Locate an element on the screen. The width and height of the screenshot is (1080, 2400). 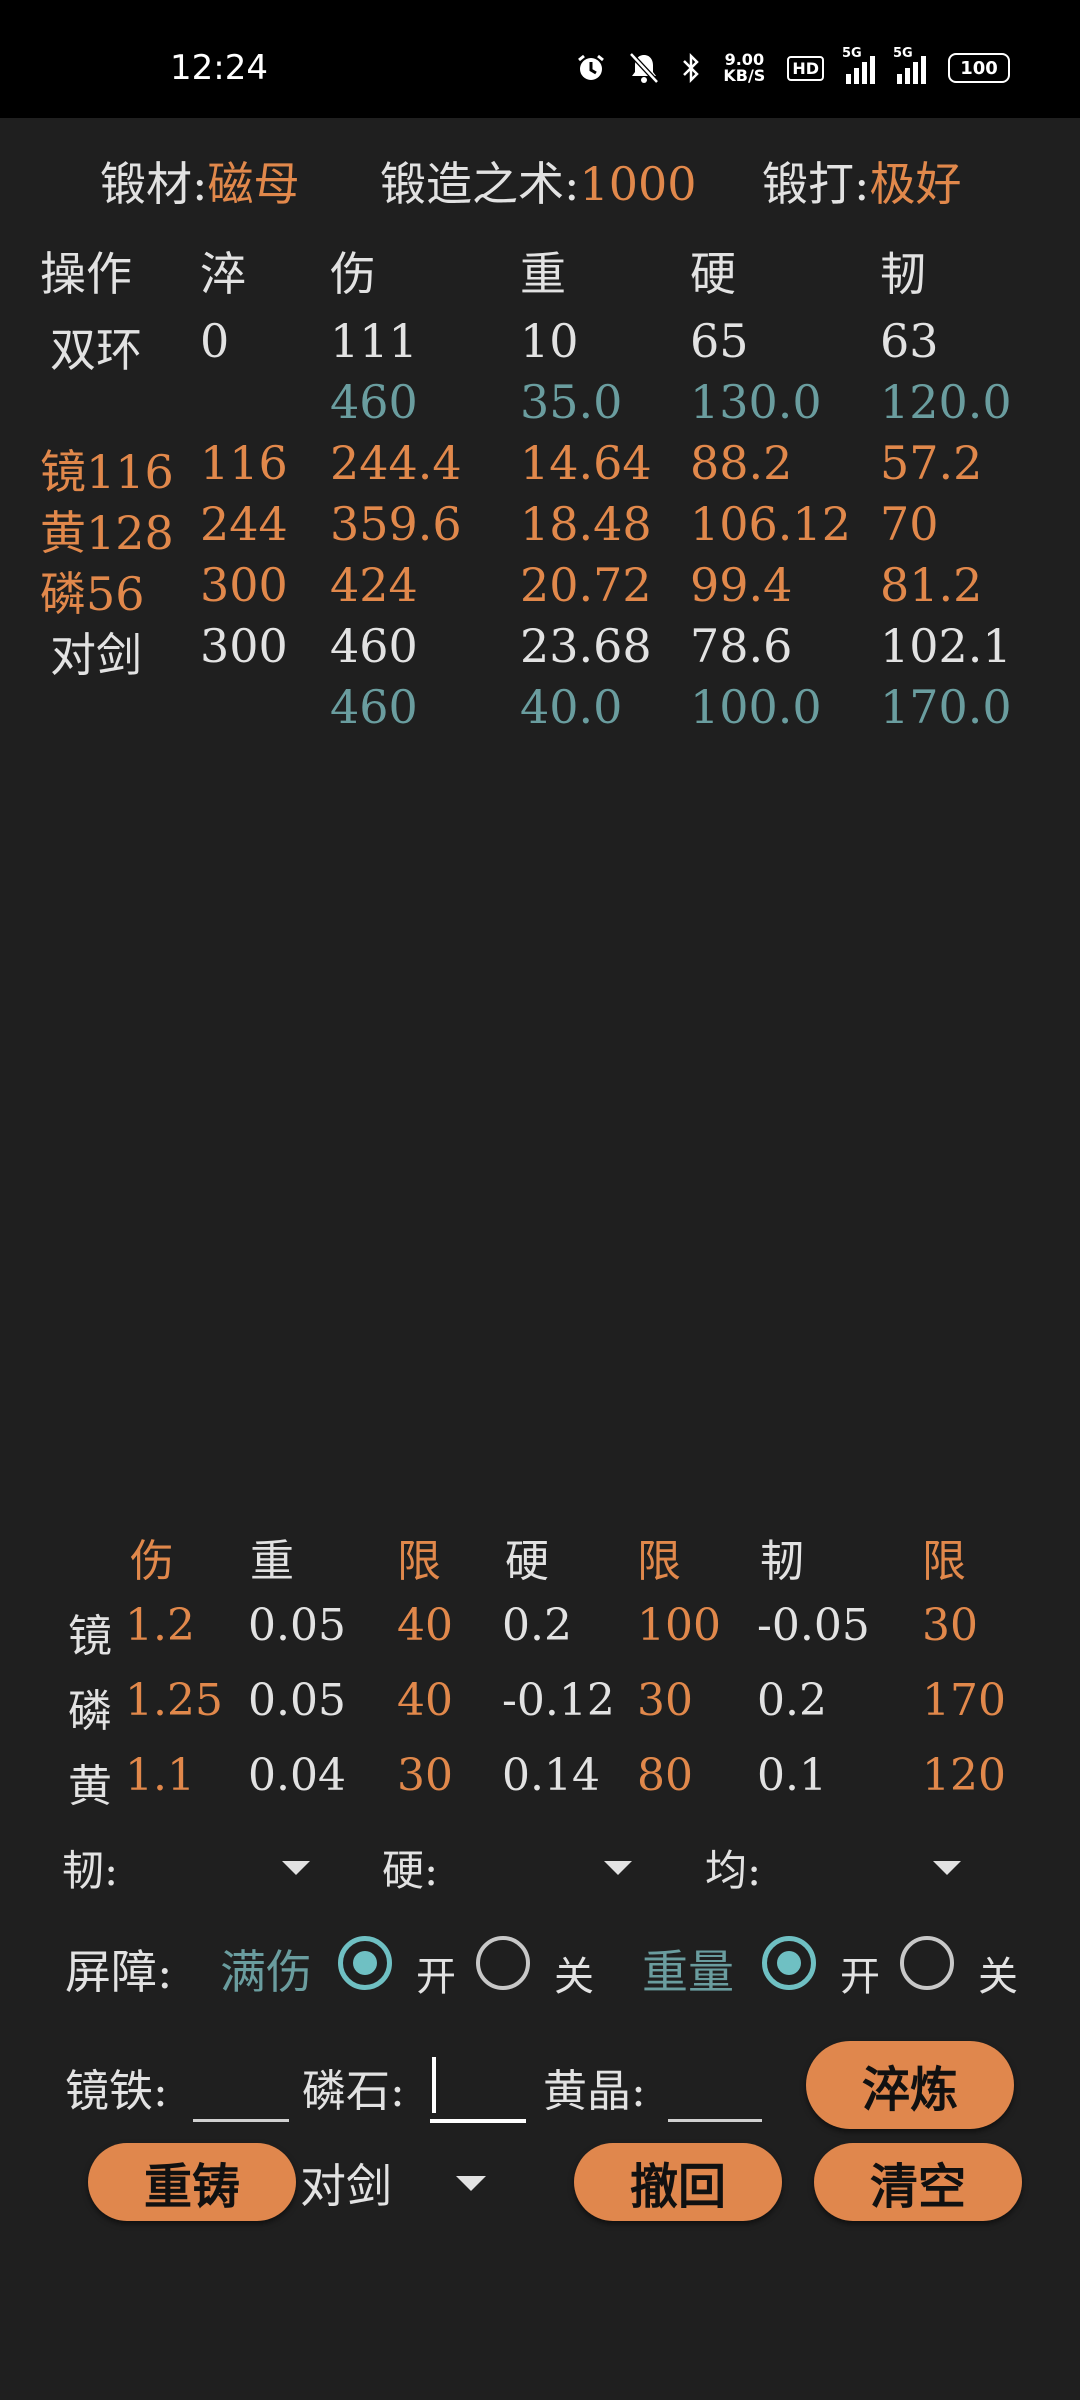
coef-cell: 170 is located at coordinates (964, 1700).